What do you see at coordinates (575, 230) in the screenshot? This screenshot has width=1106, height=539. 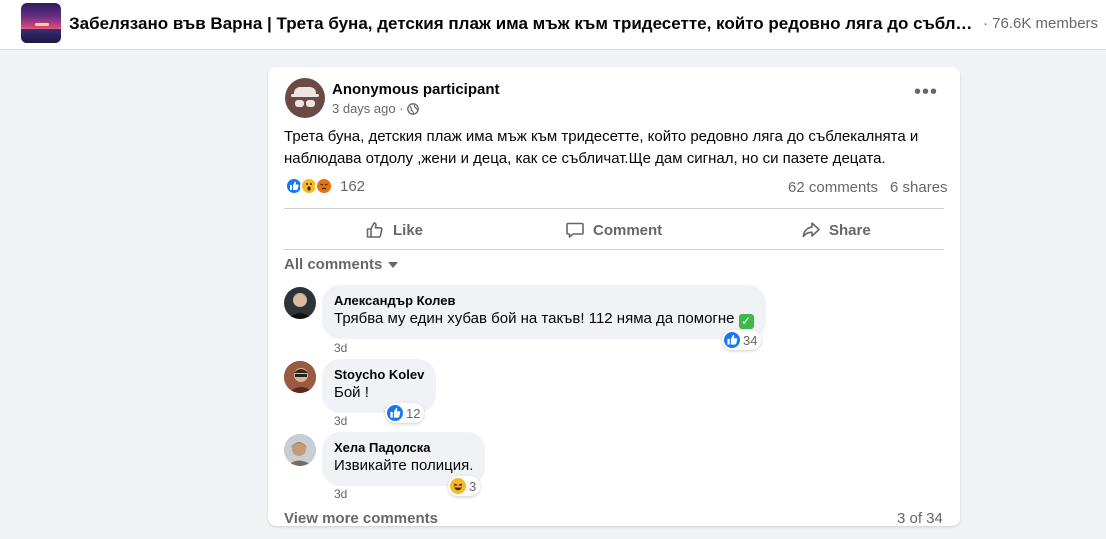 I see `comment-icon` at bounding box center [575, 230].